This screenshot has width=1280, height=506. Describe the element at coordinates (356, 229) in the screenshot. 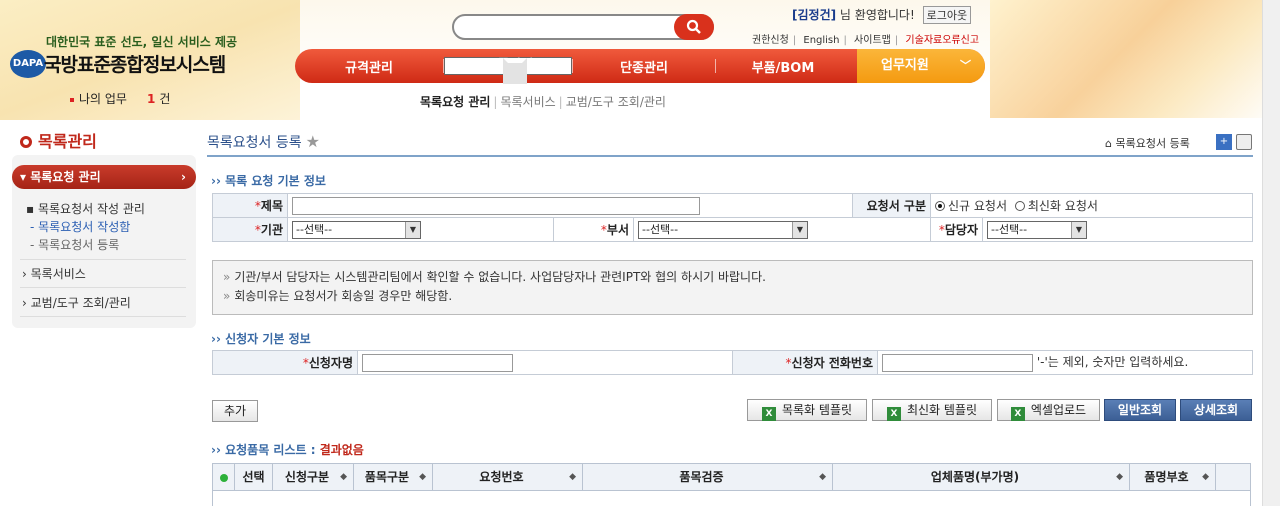

I see `org-select: --선택--` at that location.